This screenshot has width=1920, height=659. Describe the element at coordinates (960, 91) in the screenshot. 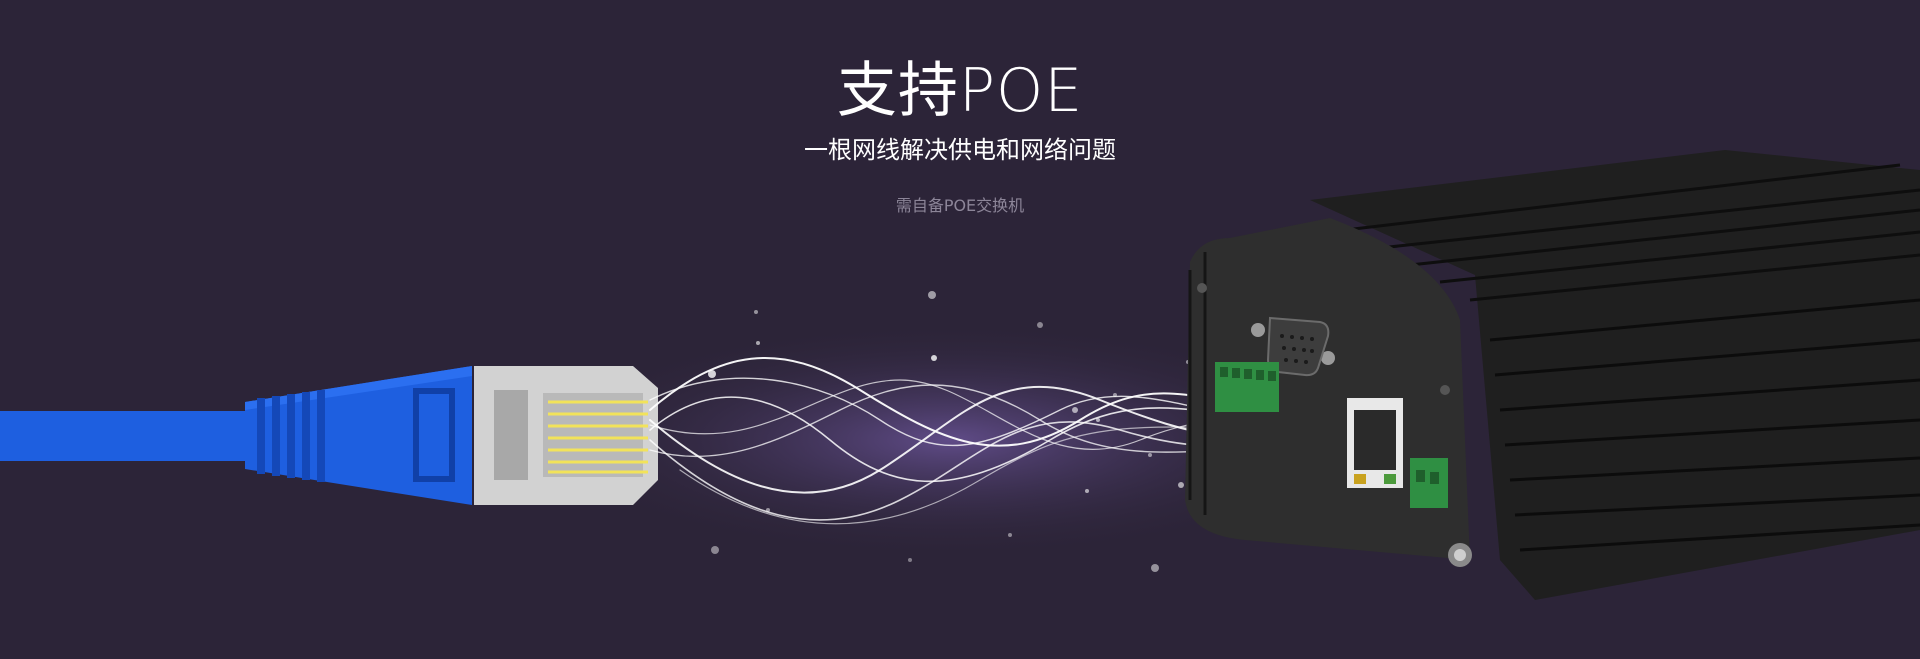

I see `page-title: 支持POE` at that location.